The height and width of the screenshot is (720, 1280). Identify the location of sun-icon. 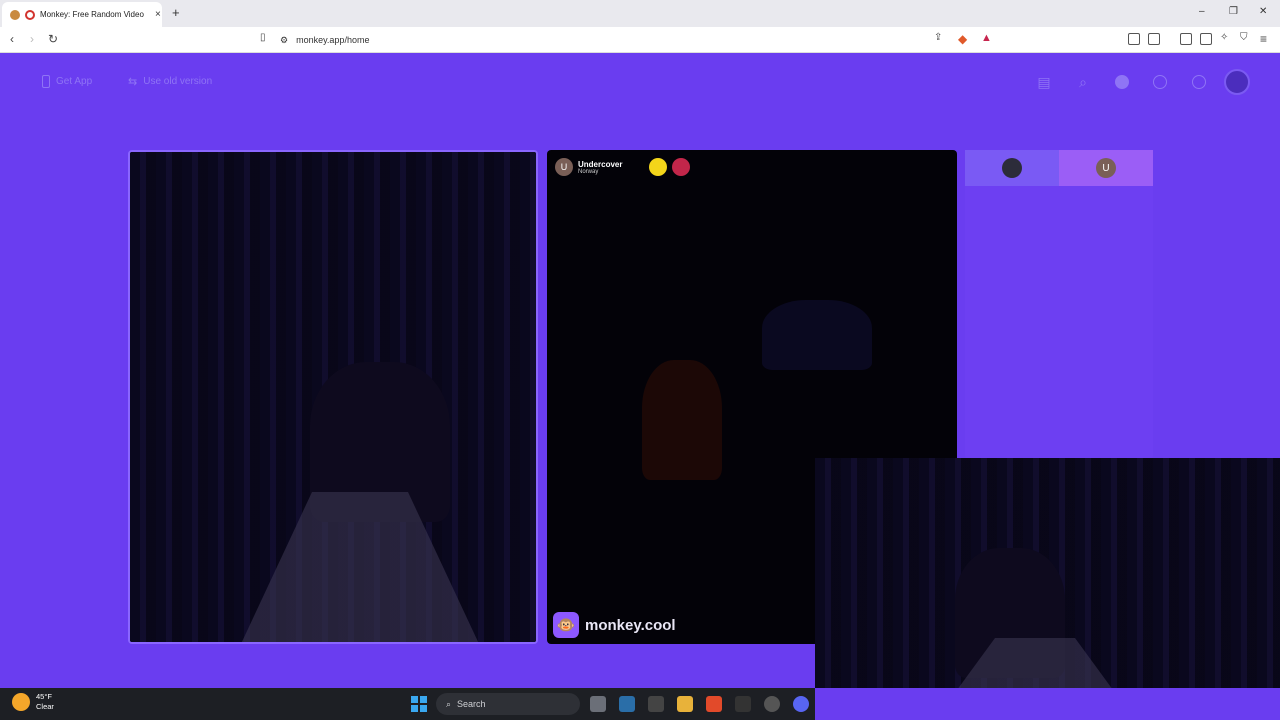
(21, 702).